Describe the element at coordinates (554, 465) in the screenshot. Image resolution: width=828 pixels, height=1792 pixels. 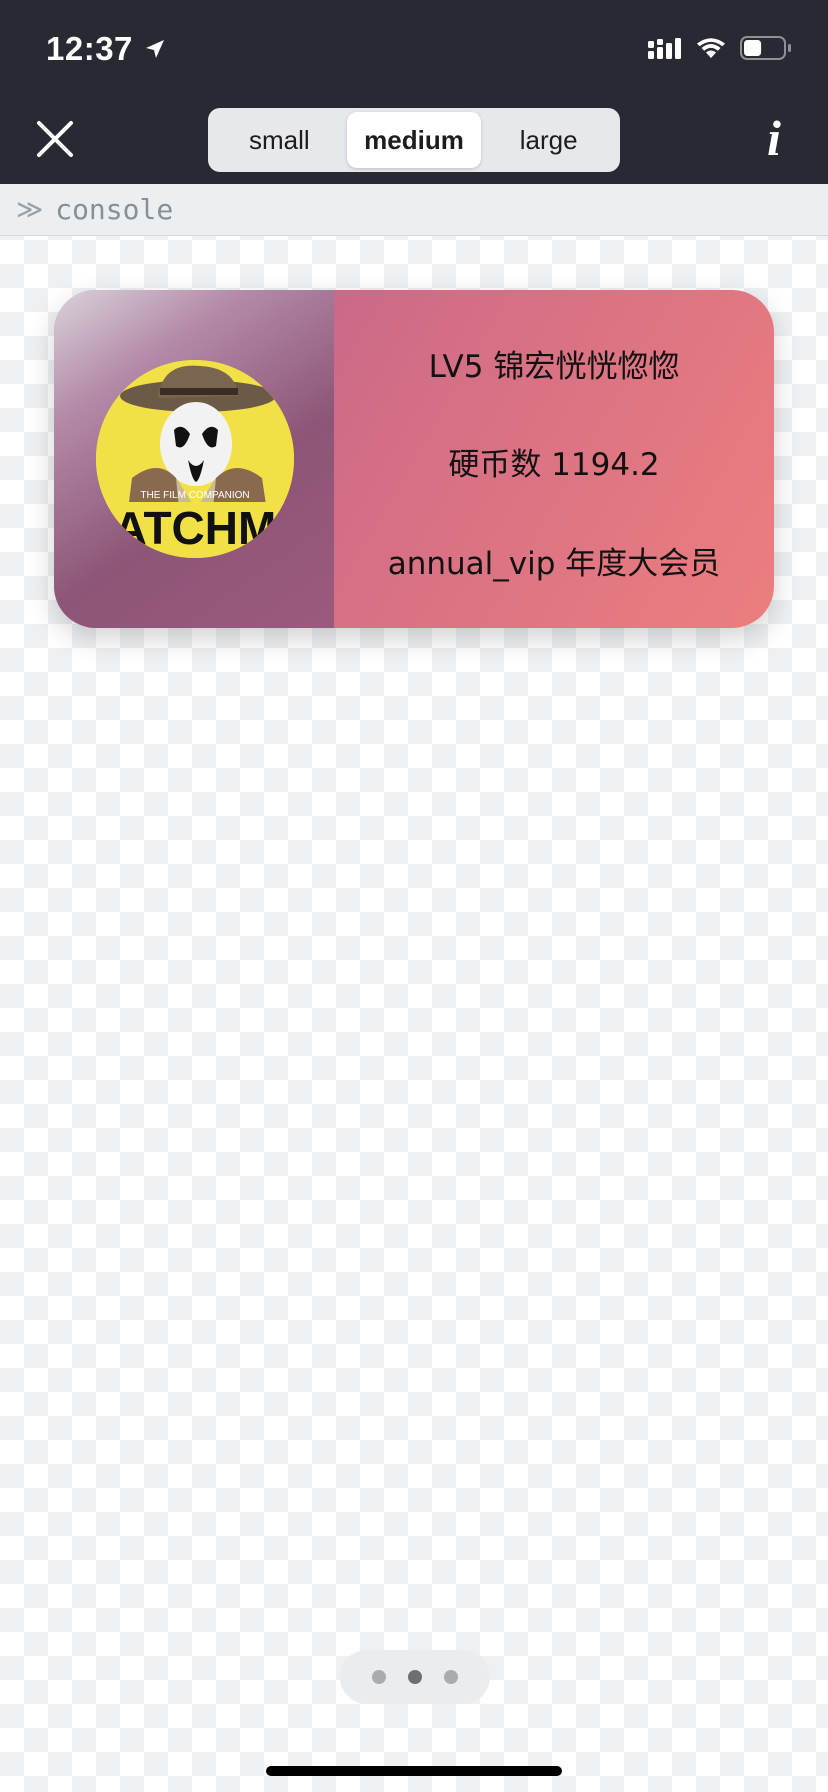
I see `widget-coins: 硬币数 1194.2` at that location.